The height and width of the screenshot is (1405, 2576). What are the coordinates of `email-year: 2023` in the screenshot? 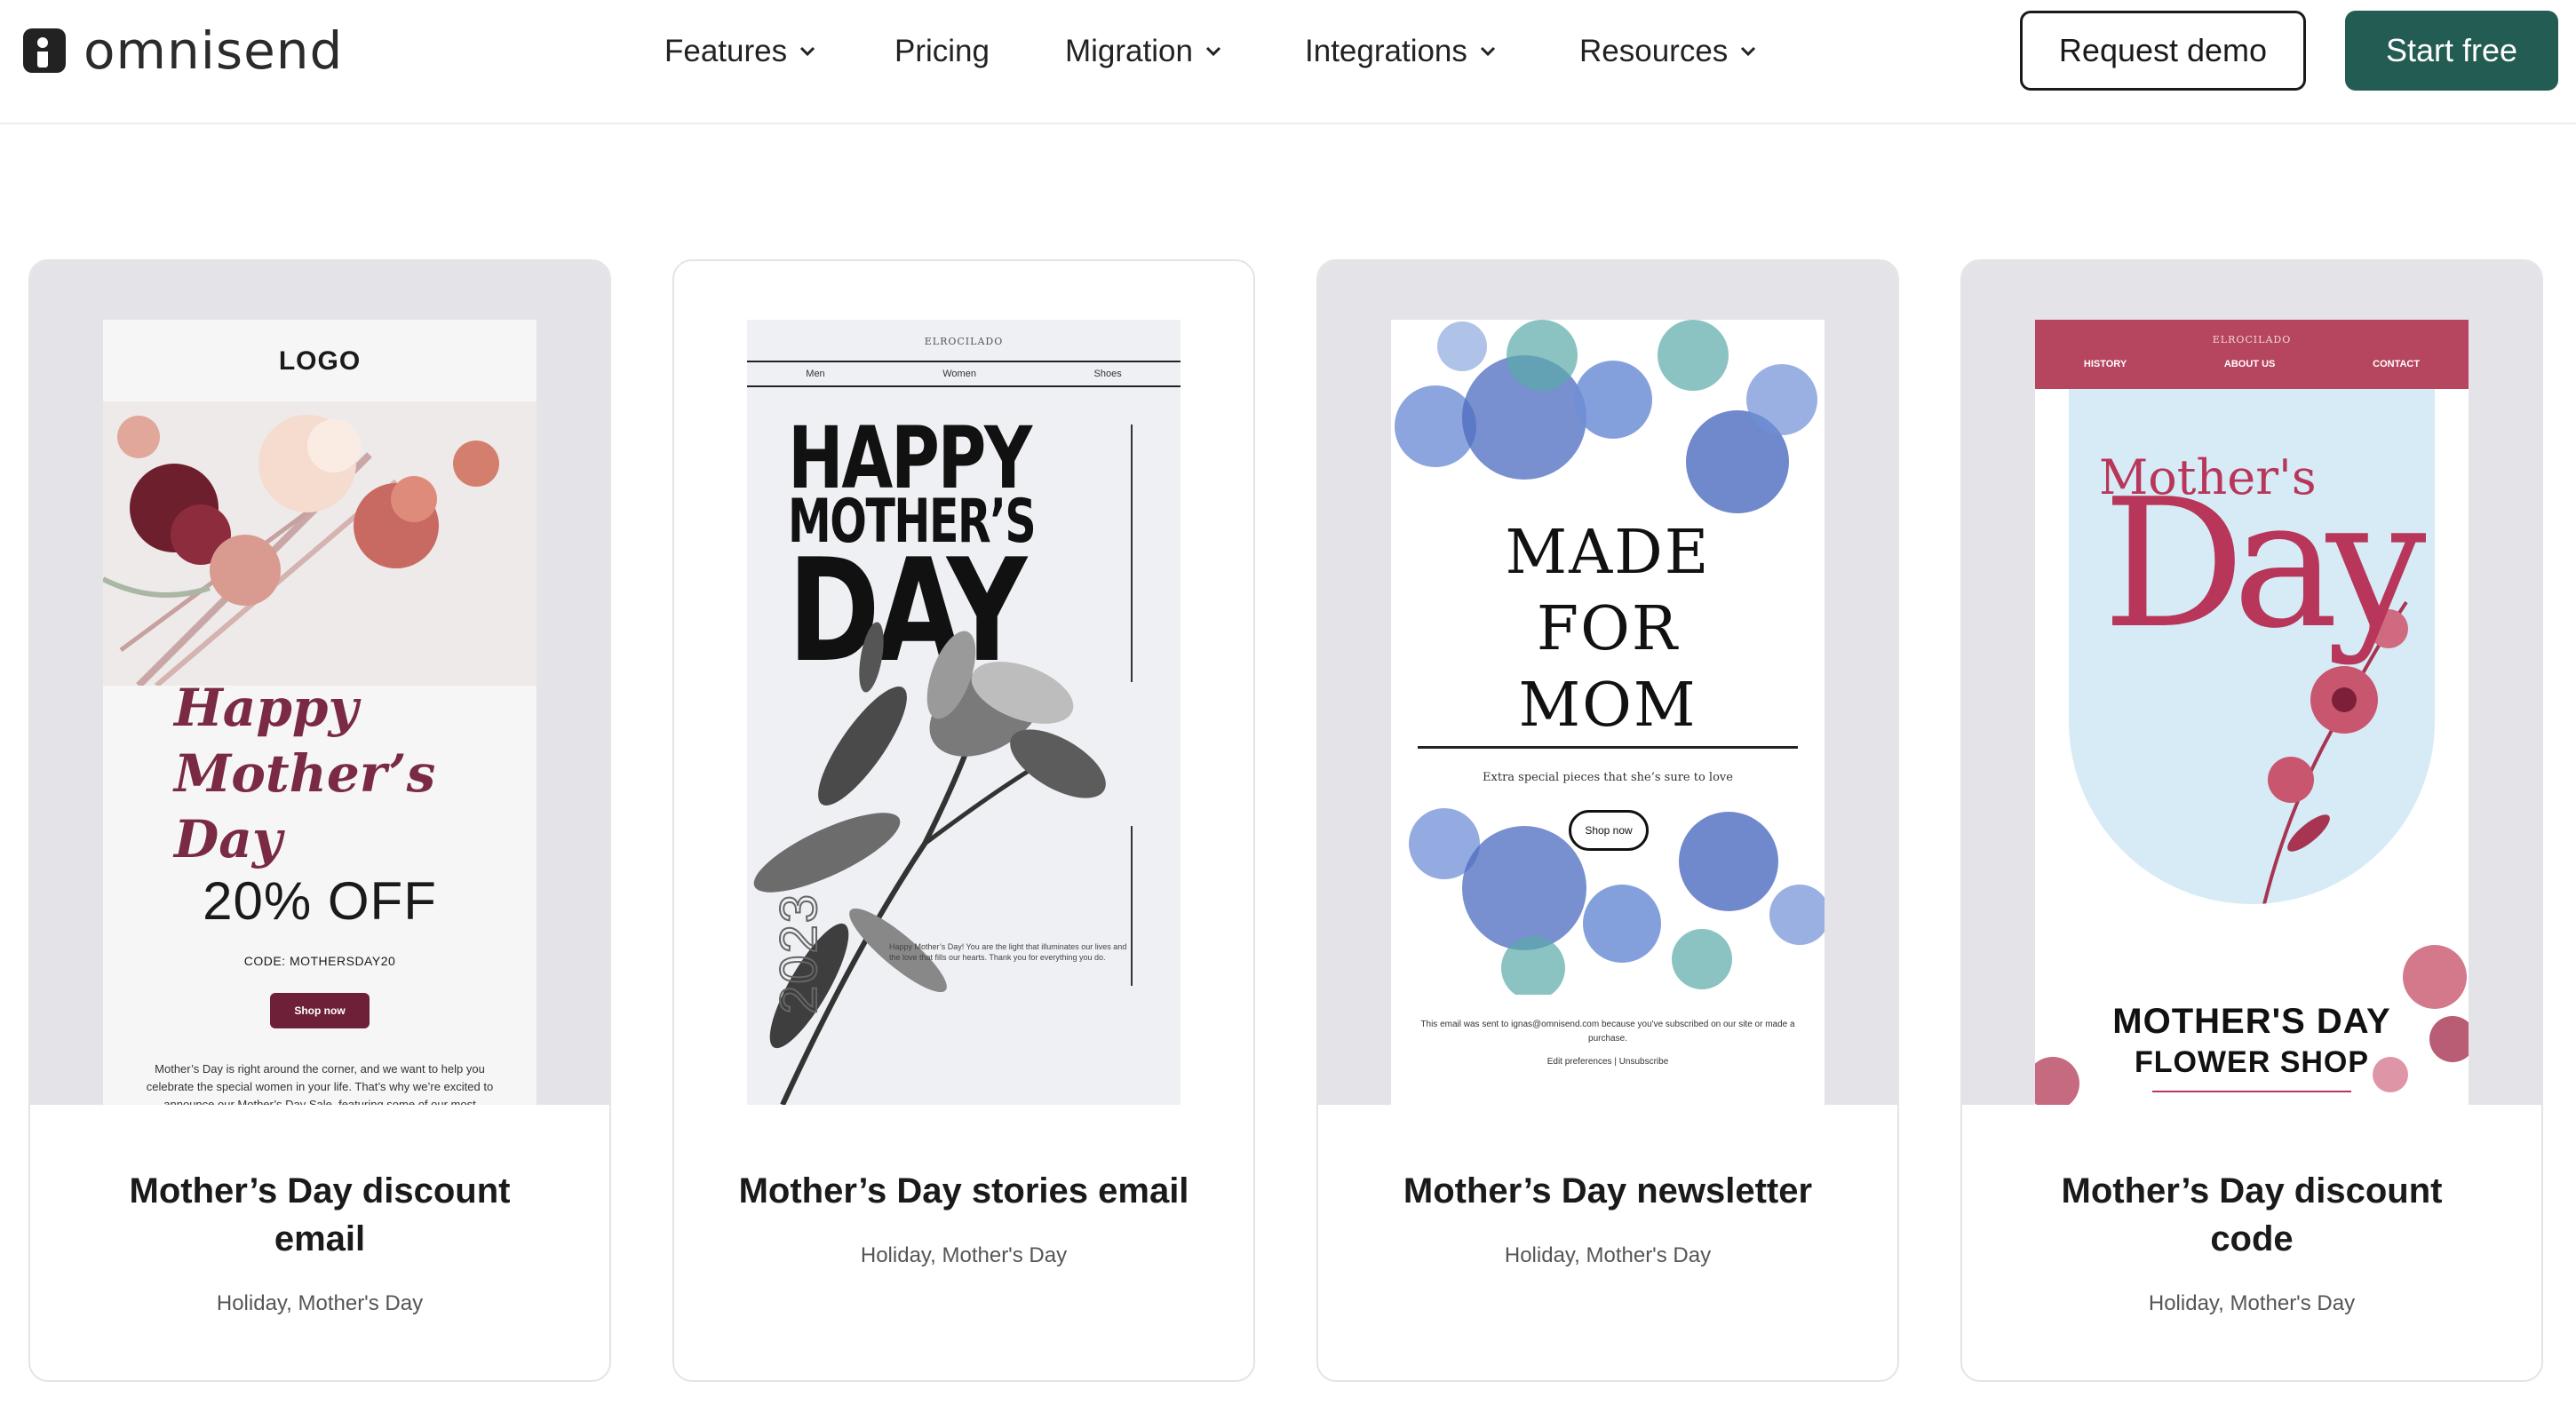 It's located at (799, 953).